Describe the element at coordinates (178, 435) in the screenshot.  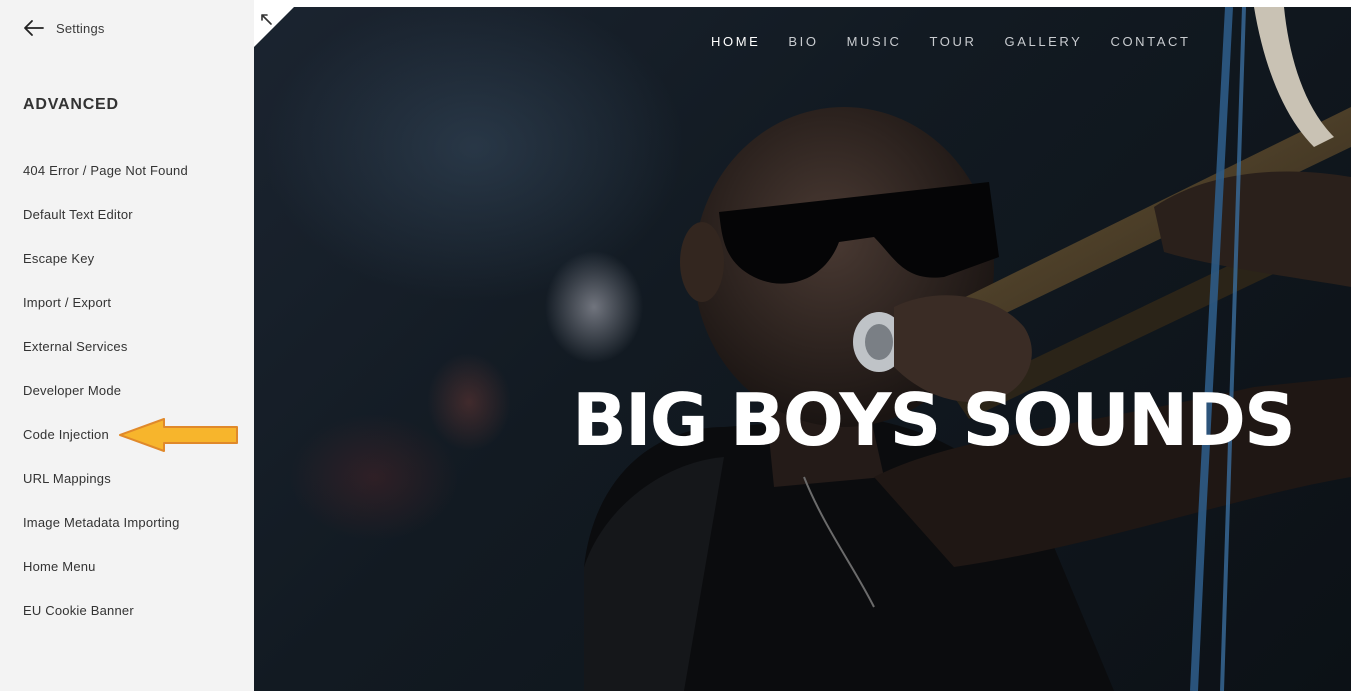
I see `highlight-arrow-icon` at that location.